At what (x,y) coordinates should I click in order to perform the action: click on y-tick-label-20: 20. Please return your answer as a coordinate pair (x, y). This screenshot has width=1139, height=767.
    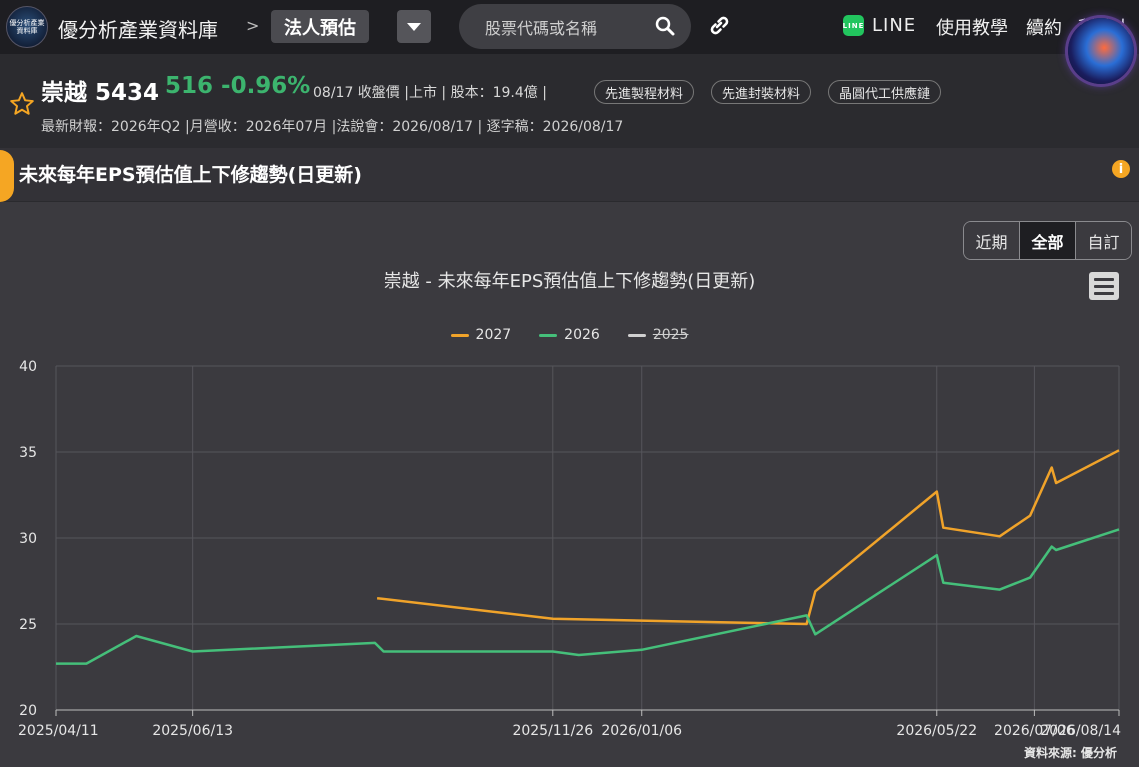
    Looking at the image, I should click on (28, 711).